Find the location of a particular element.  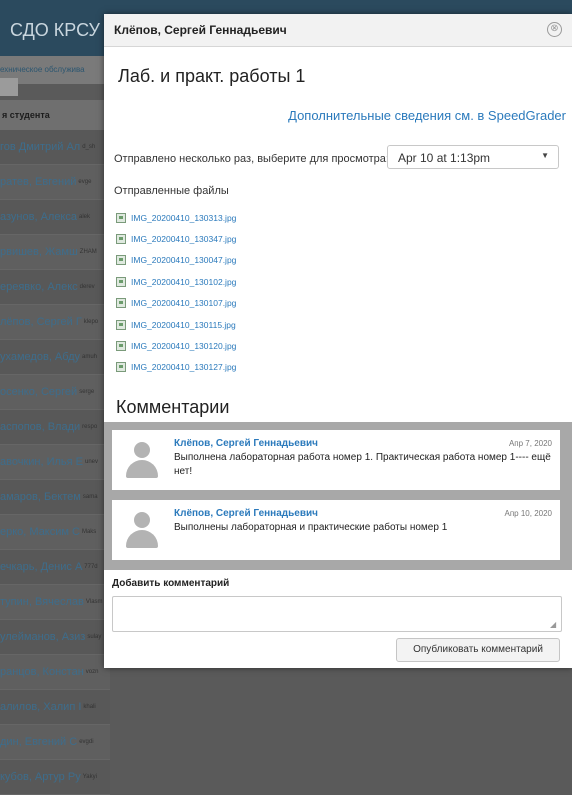

submission-select-value: Apr 10 at 1:13pm is located at coordinates (444, 158).